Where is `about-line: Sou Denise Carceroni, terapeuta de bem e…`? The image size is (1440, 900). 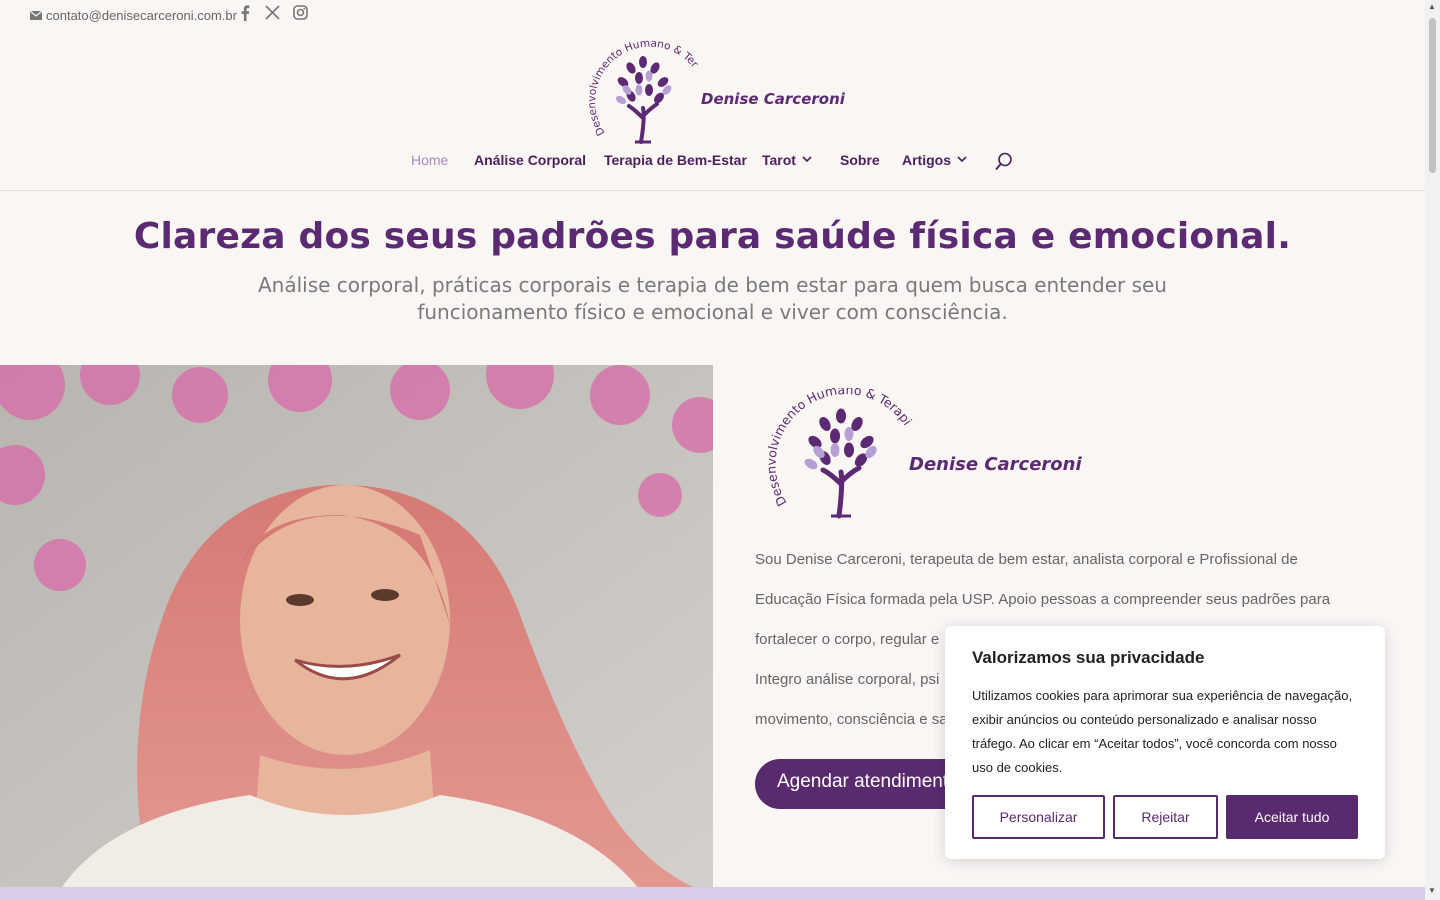 about-line: Sou Denise Carceroni, terapeuta de bem e… is located at coordinates (1026, 559).